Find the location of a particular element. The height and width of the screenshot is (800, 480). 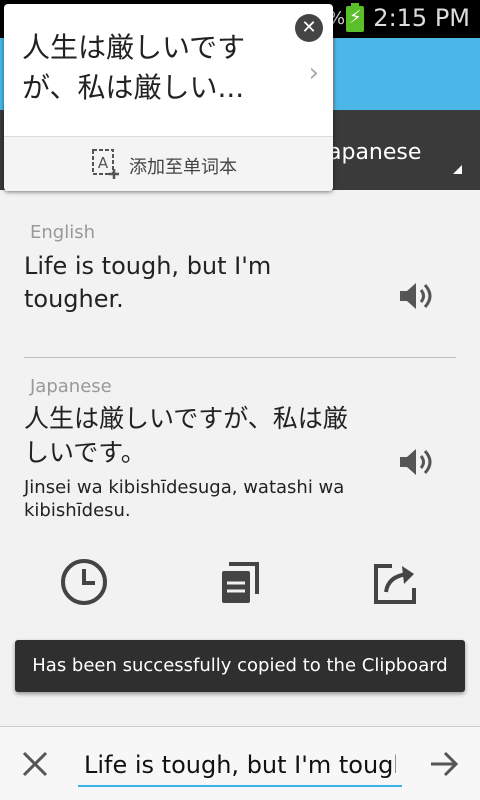

translate-arrow-icon is located at coordinates (444, 764).